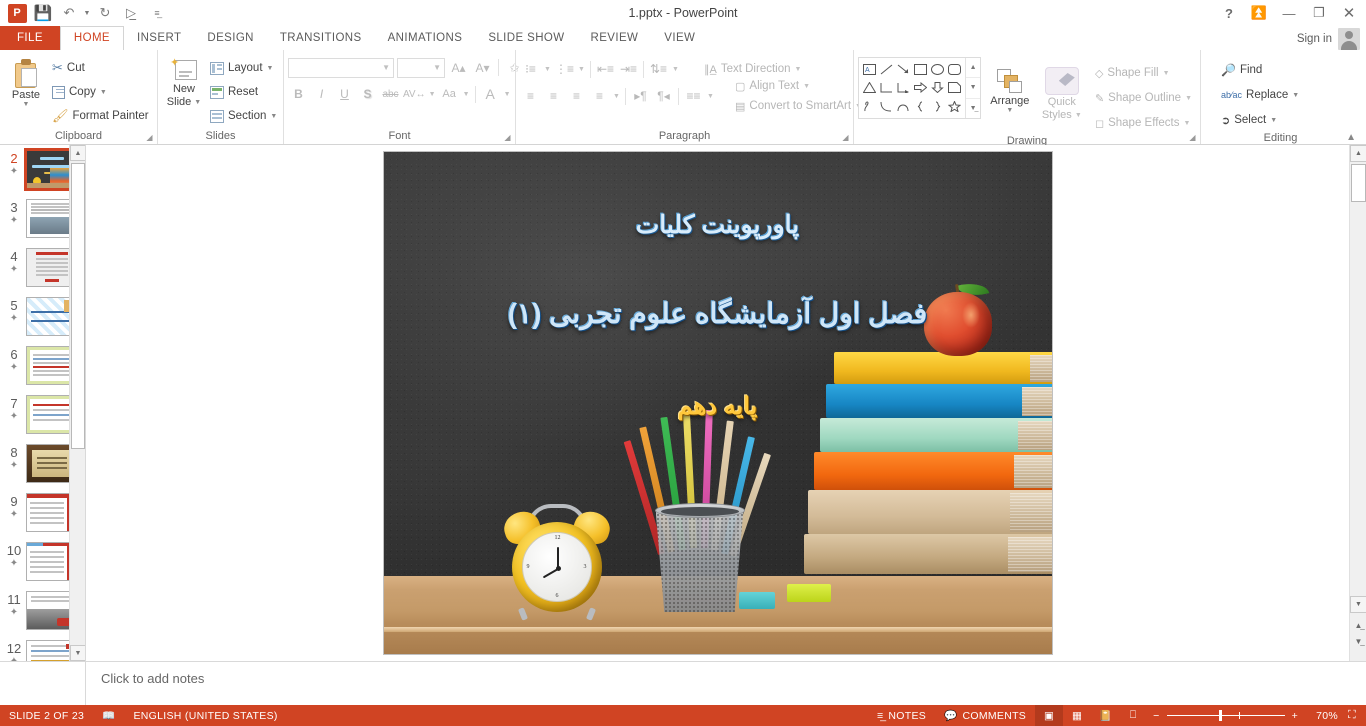 This screenshot has height=726, width=1366. I want to click on paste-button: Paste ▼, so click(26, 81).